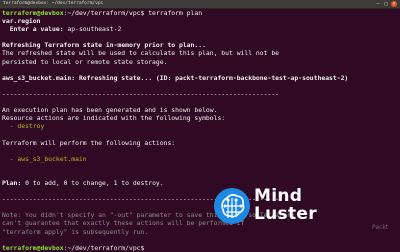 This screenshot has width=400, height=252. Describe the element at coordinates (380, 227) in the screenshot. I see `packt-watermark: Packt` at that location.